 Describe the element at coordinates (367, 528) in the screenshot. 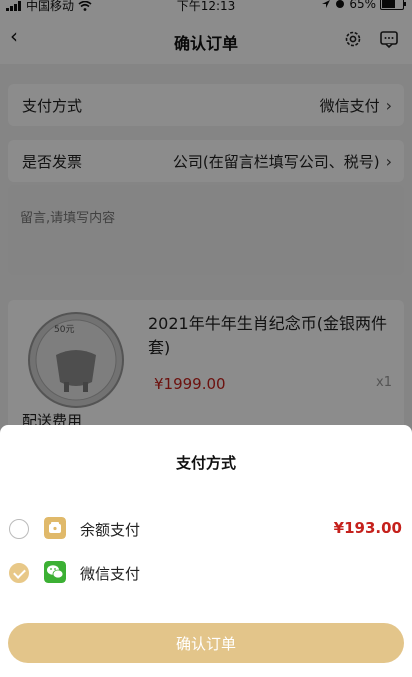

I see `balance-amount: ¥193.00` at that location.